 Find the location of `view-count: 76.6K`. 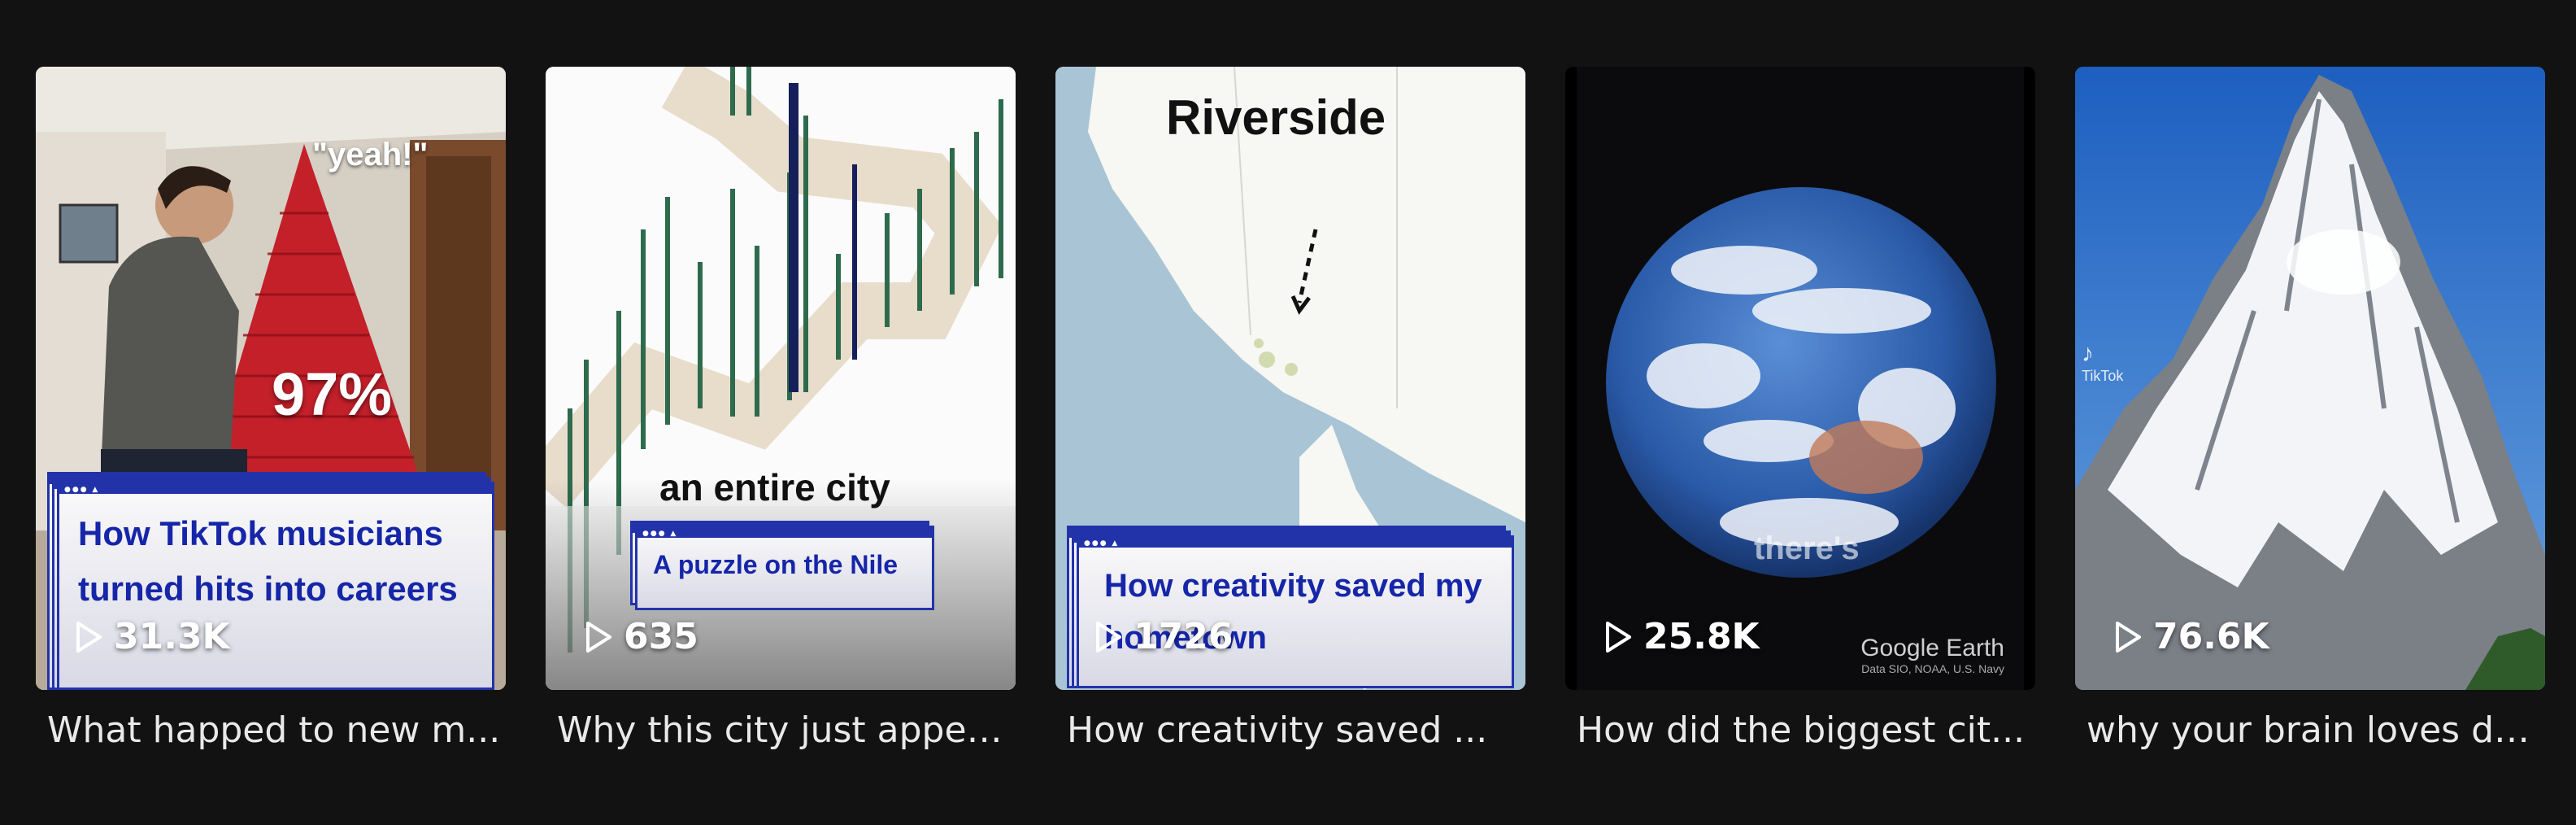

view-count: 76.6K is located at coordinates (2191, 636).